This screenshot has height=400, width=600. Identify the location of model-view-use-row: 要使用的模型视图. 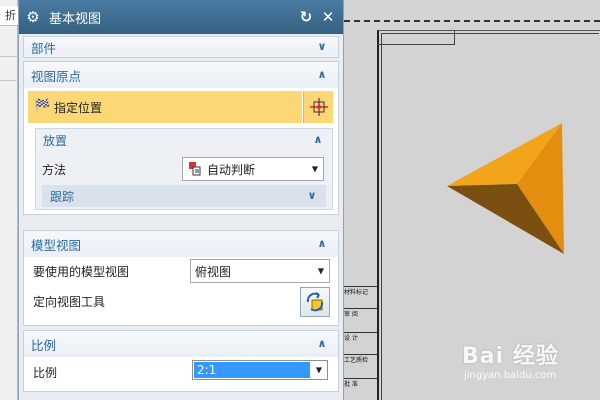
(81, 271).